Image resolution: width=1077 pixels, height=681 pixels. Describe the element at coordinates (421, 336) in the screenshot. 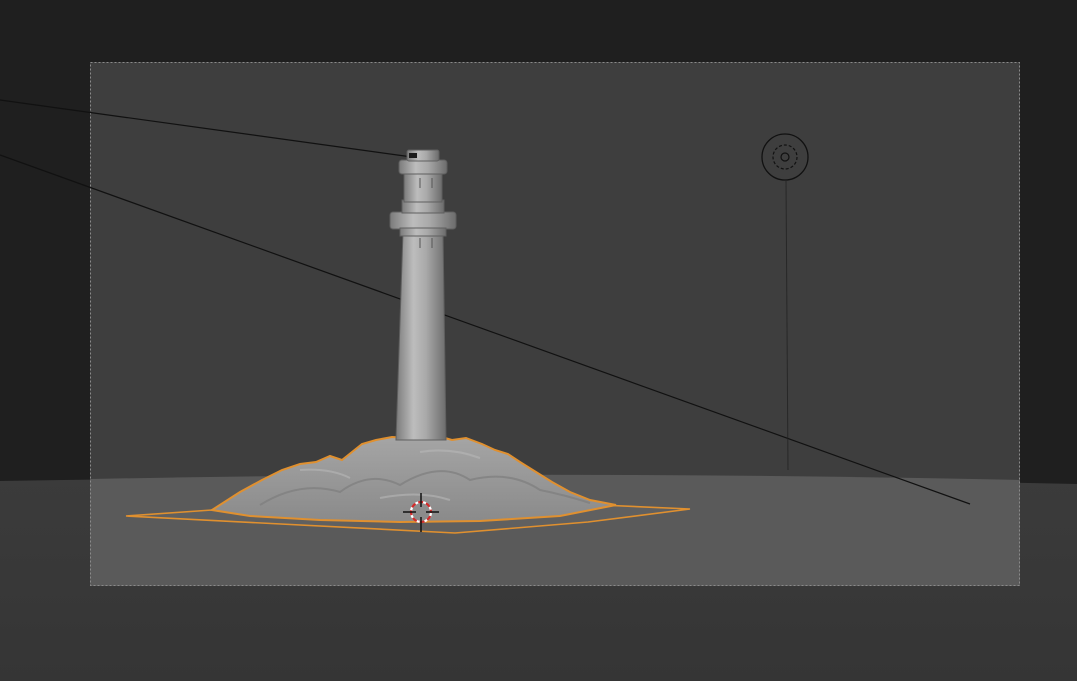

I see `lighthouse-tower` at that location.